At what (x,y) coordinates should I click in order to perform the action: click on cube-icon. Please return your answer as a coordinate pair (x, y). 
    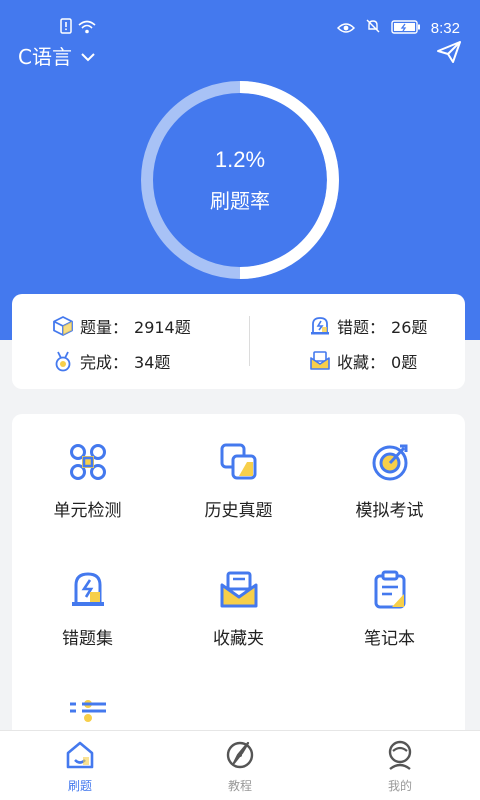
    Looking at the image, I should click on (63, 326).